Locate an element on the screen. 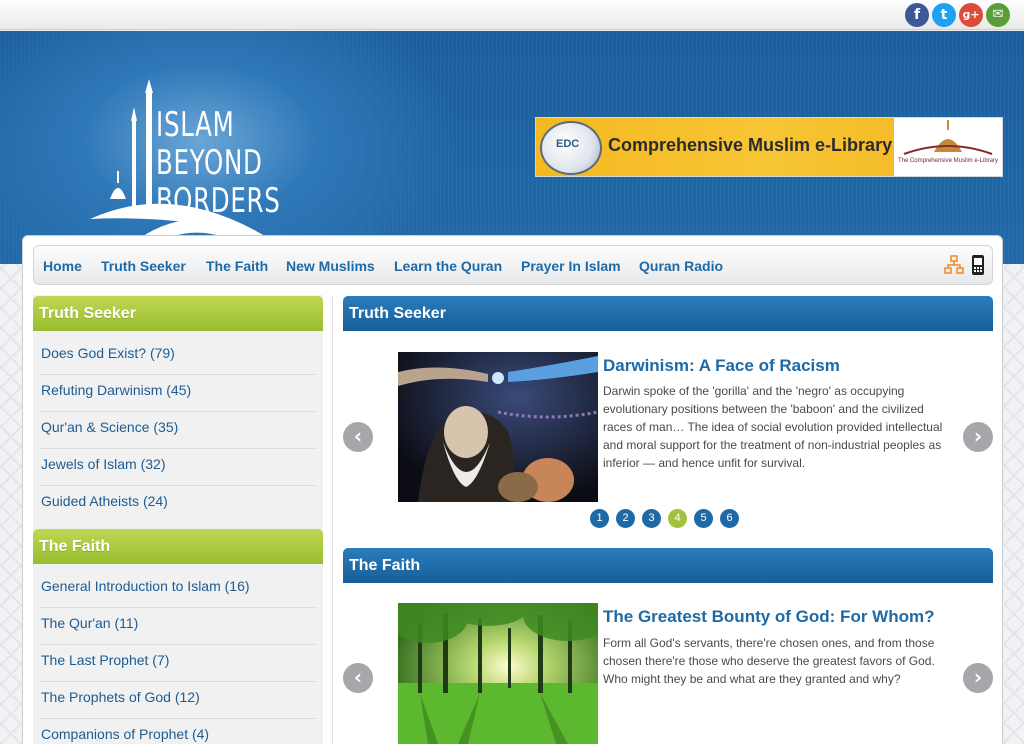  page-dot: 6 is located at coordinates (729, 518).